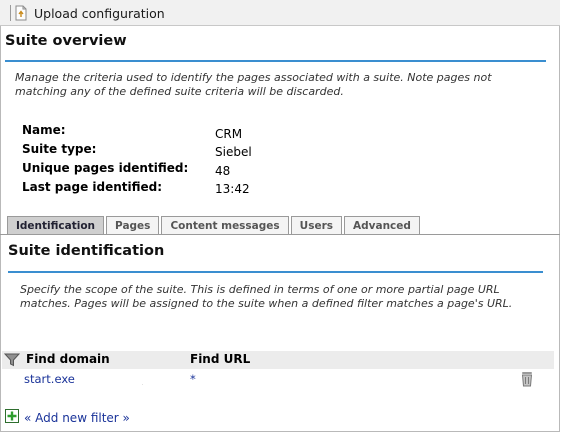 Image resolution: width=562 pixels, height=433 pixels. I want to click on tab-users: Users, so click(316, 225).